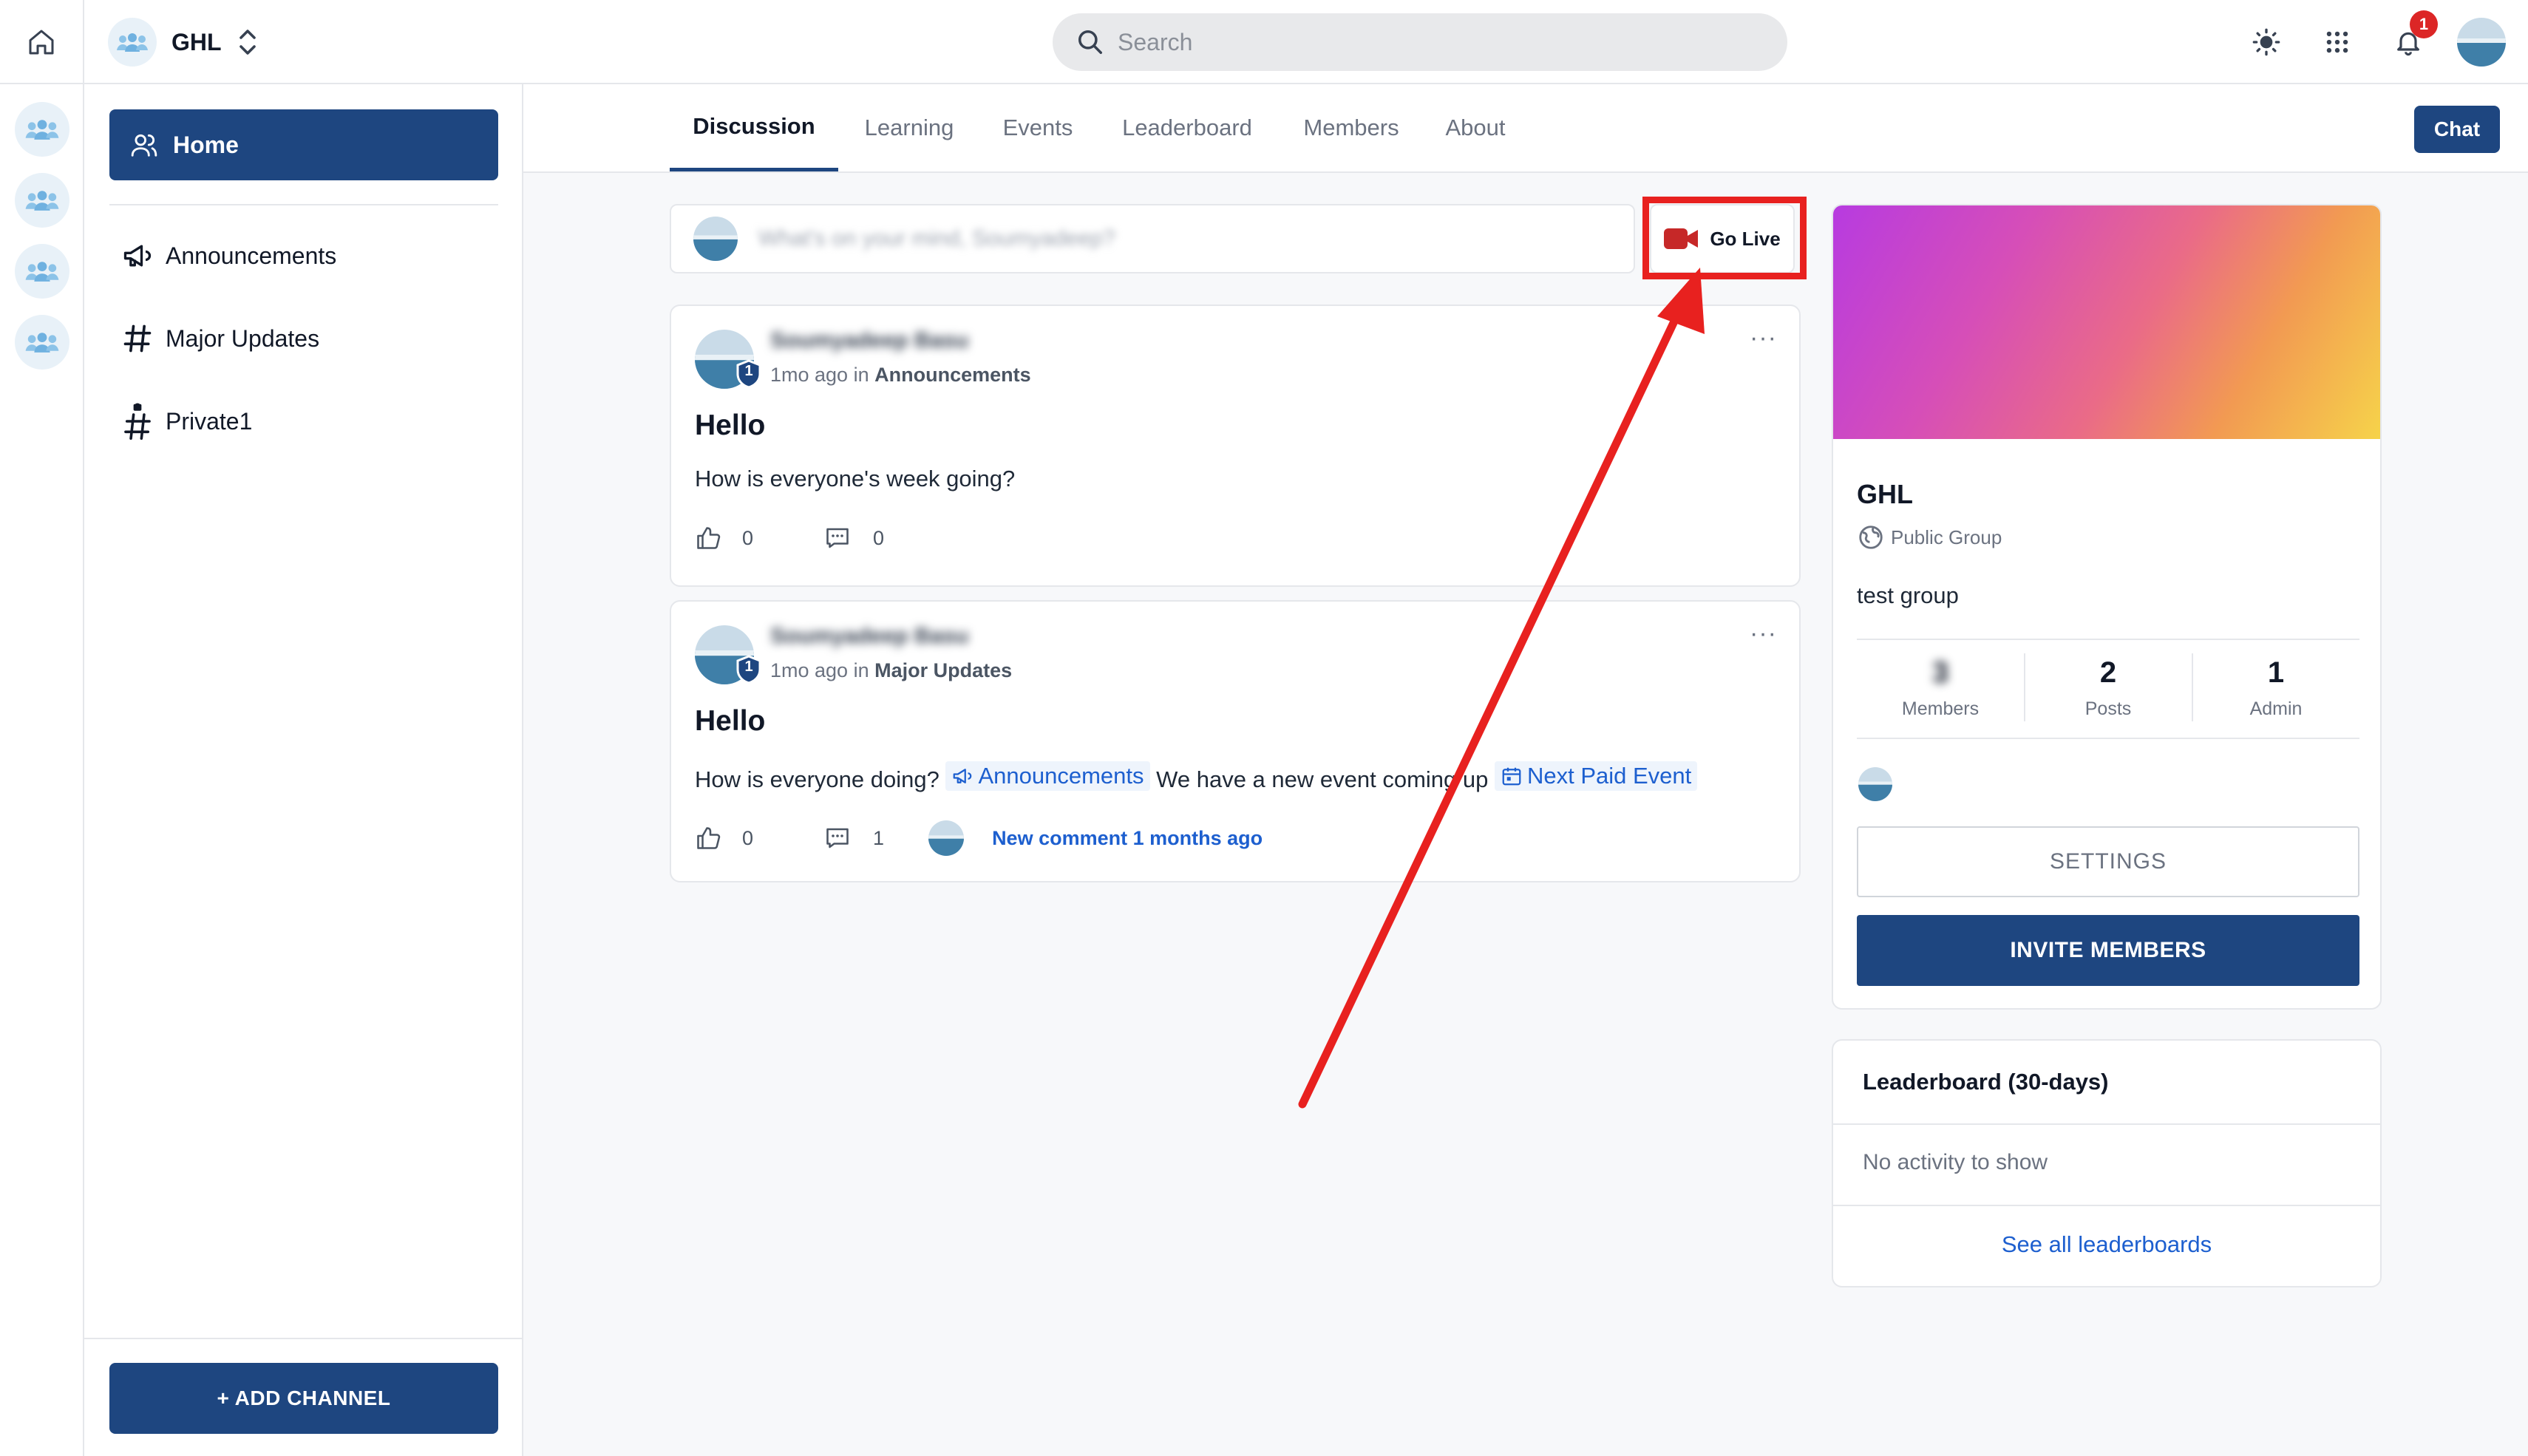 The width and height of the screenshot is (2528, 1456). I want to click on people-icon, so click(144, 145).